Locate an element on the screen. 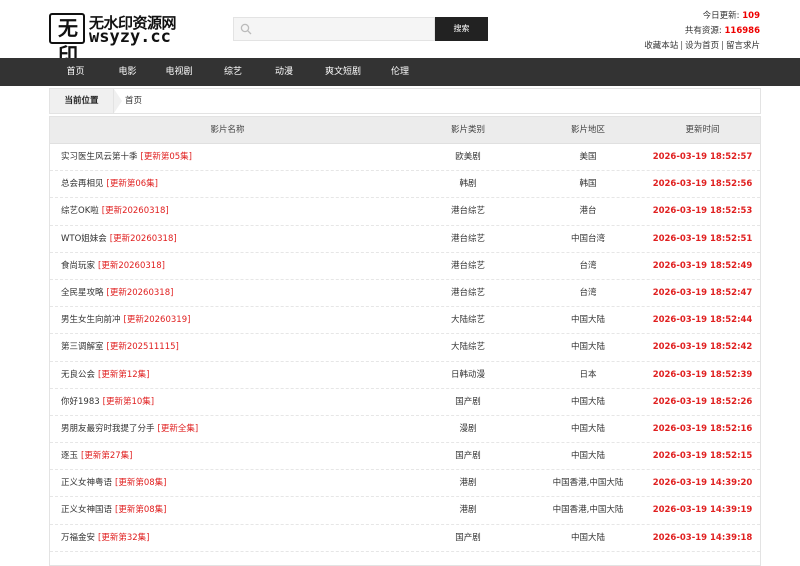 This screenshot has height=566, width=800. today-updates: 今日更新: 109 is located at coordinates (702, 16).